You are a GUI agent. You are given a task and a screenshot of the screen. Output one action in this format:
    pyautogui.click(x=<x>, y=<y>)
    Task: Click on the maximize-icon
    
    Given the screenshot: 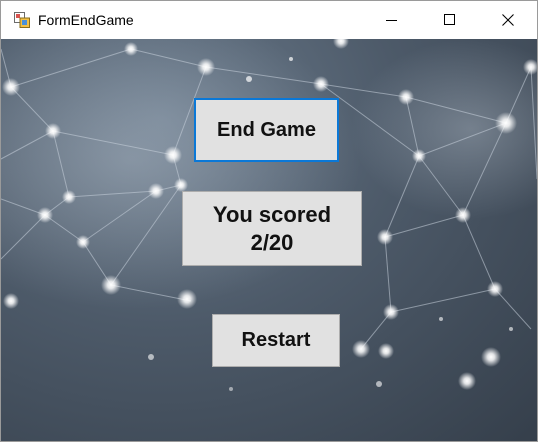 What is the action you would take?
    pyautogui.click(x=449, y=19)
    